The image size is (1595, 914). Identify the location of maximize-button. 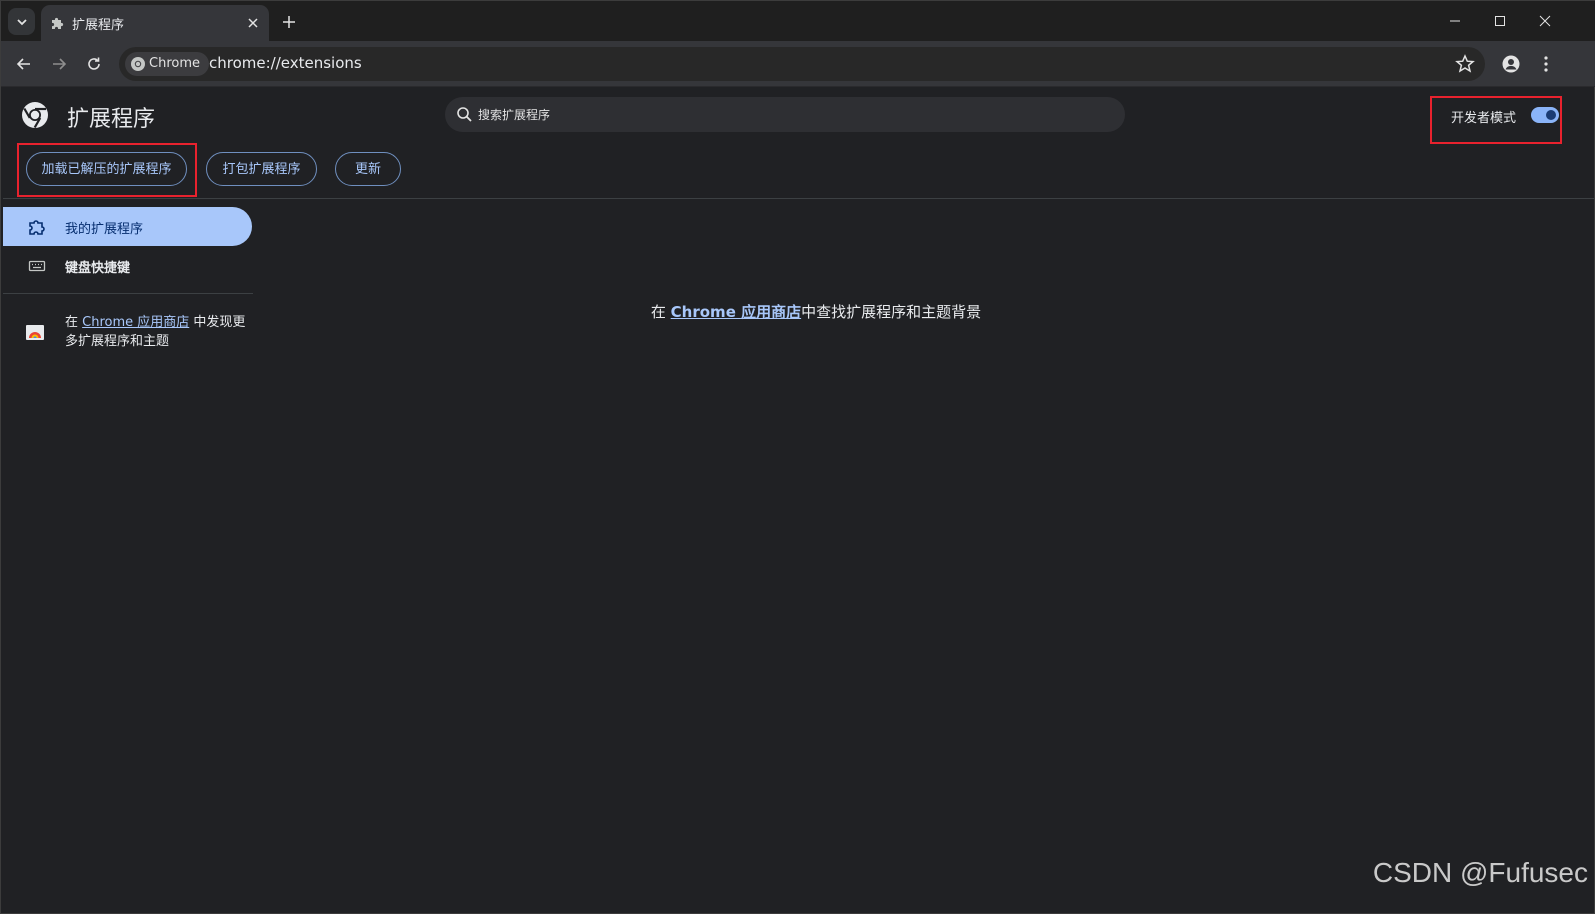
(1500, 21).